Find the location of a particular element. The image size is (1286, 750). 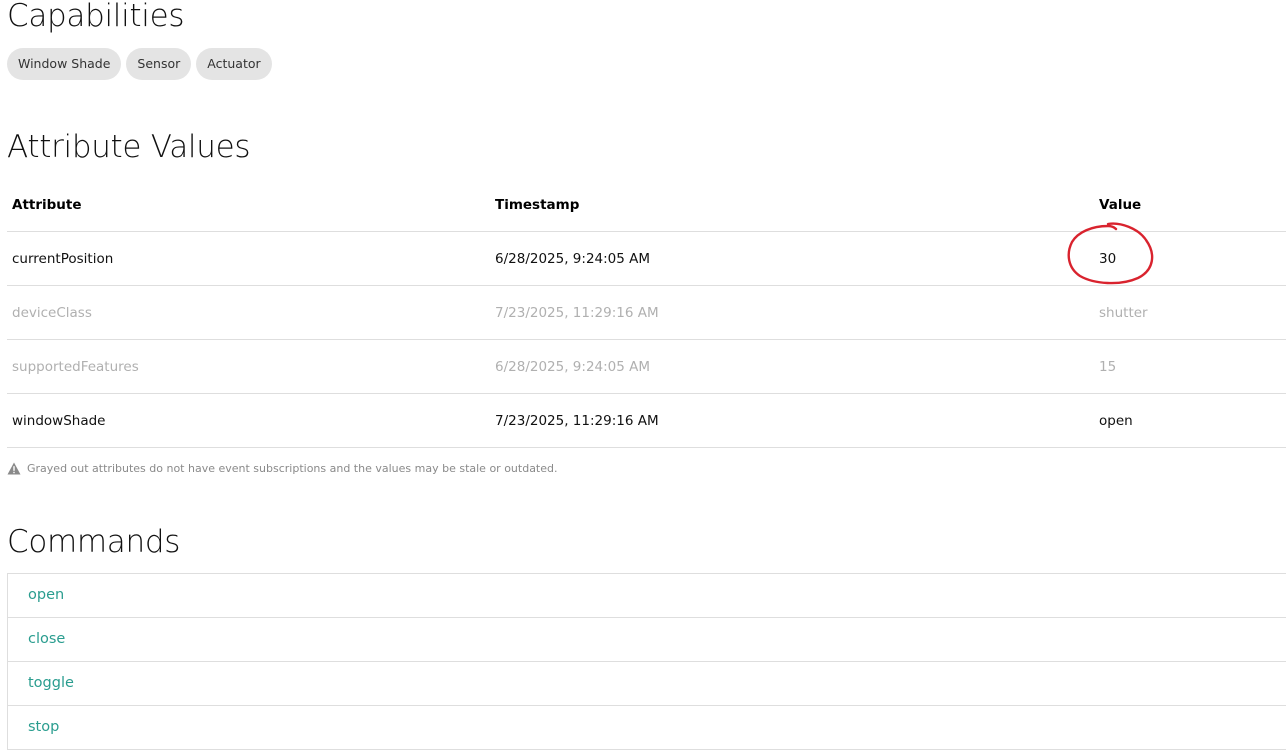

attribute-column-header: Attribute is located at coordinates (248, 205).